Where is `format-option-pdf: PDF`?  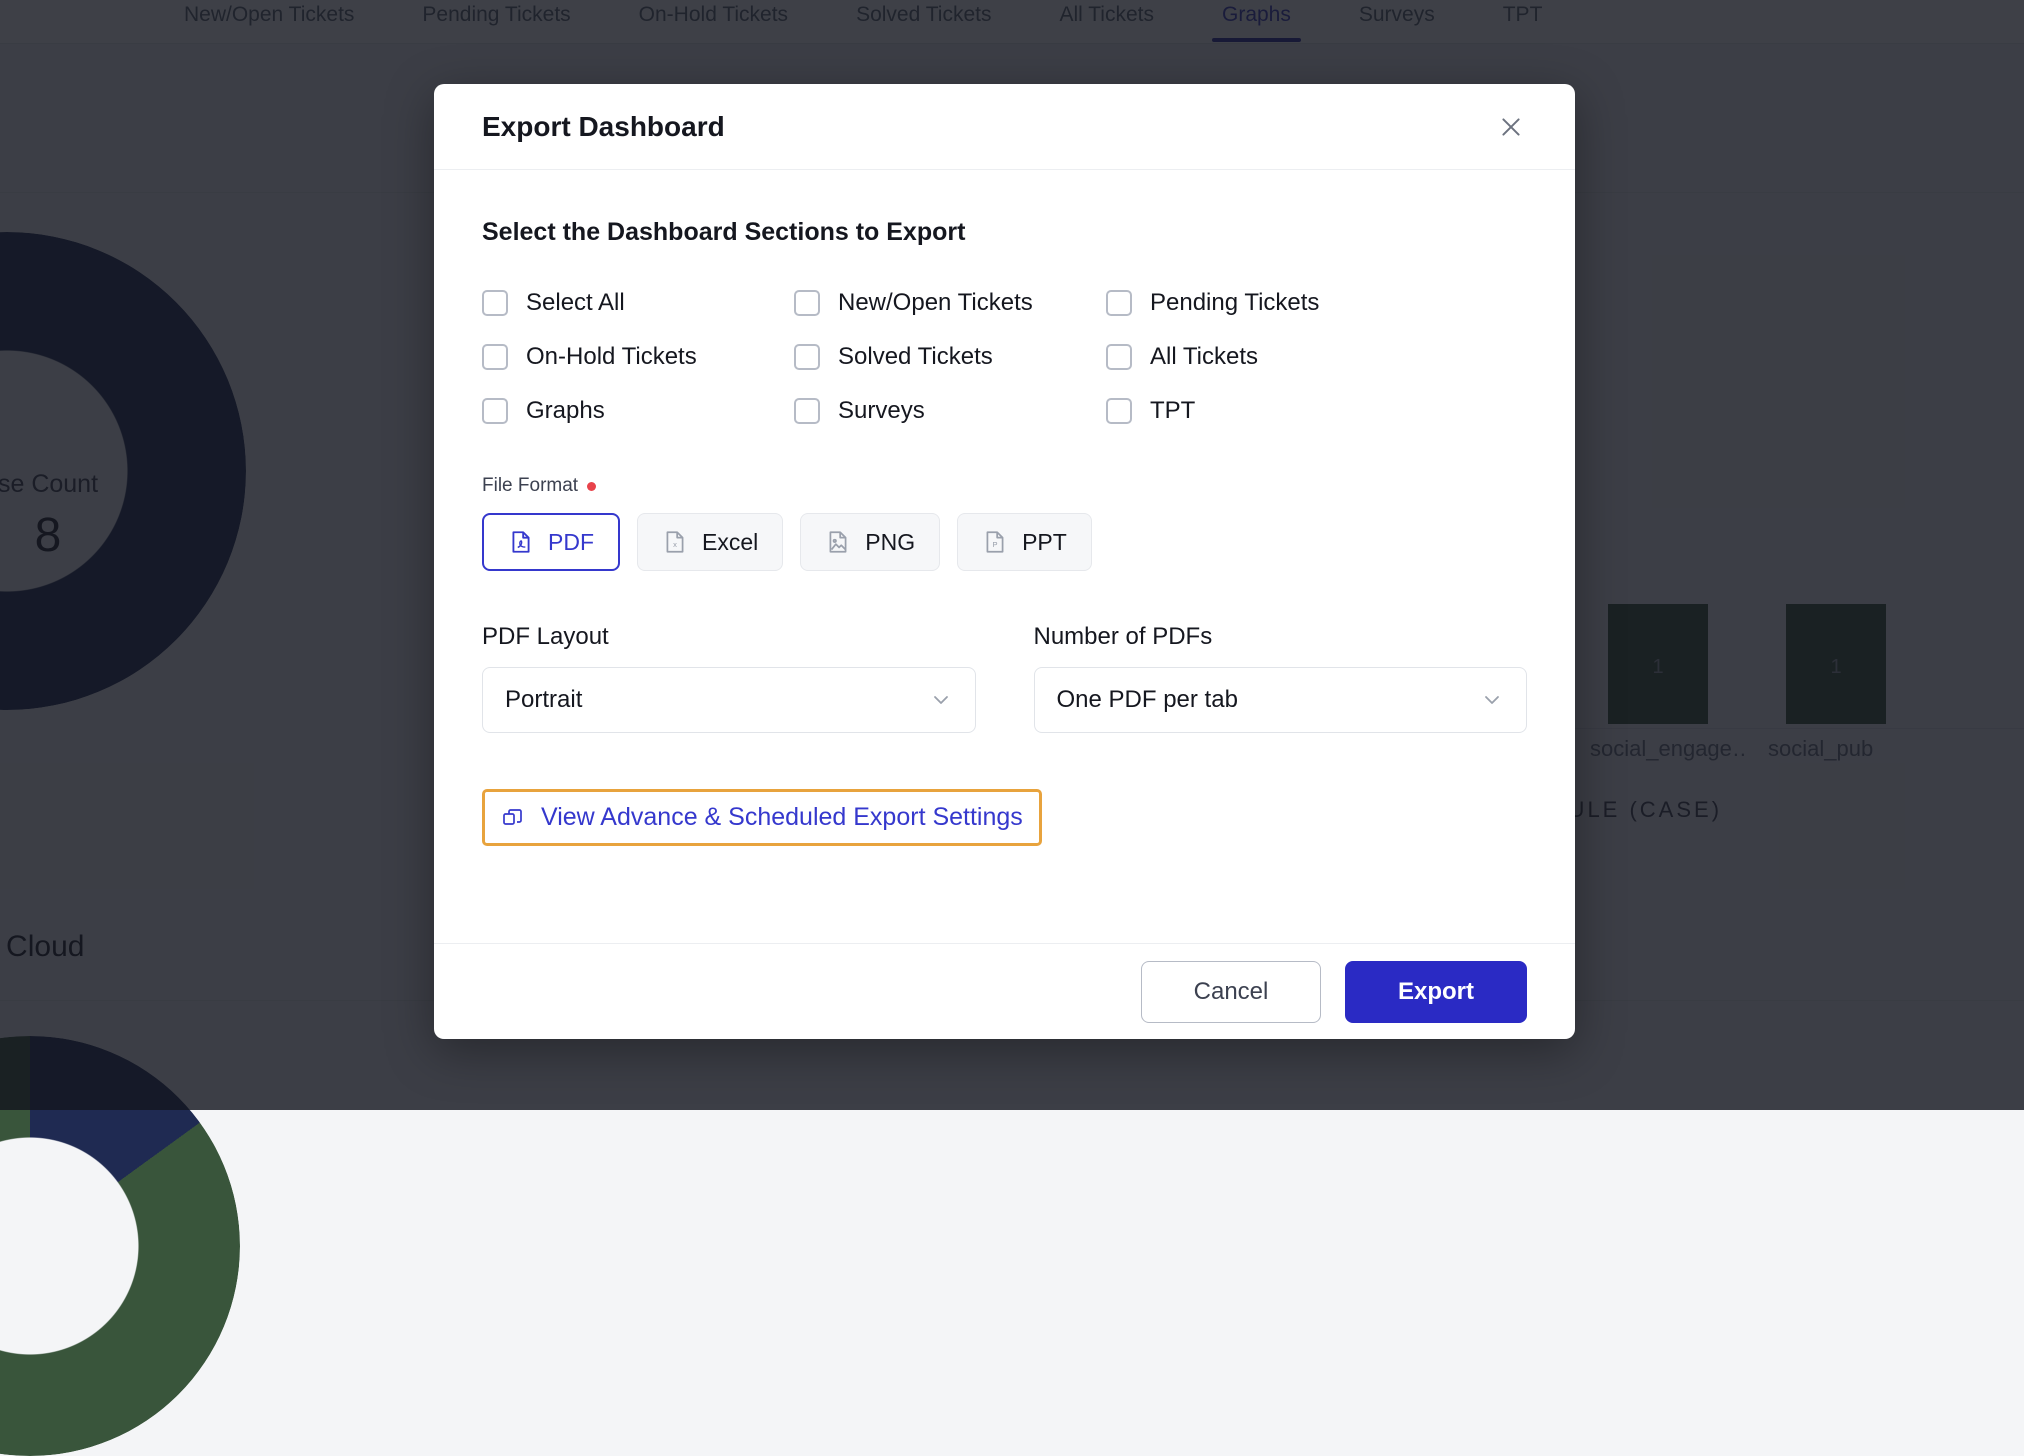 format-option-pdf: PDF is located at coordinates (551, 542).